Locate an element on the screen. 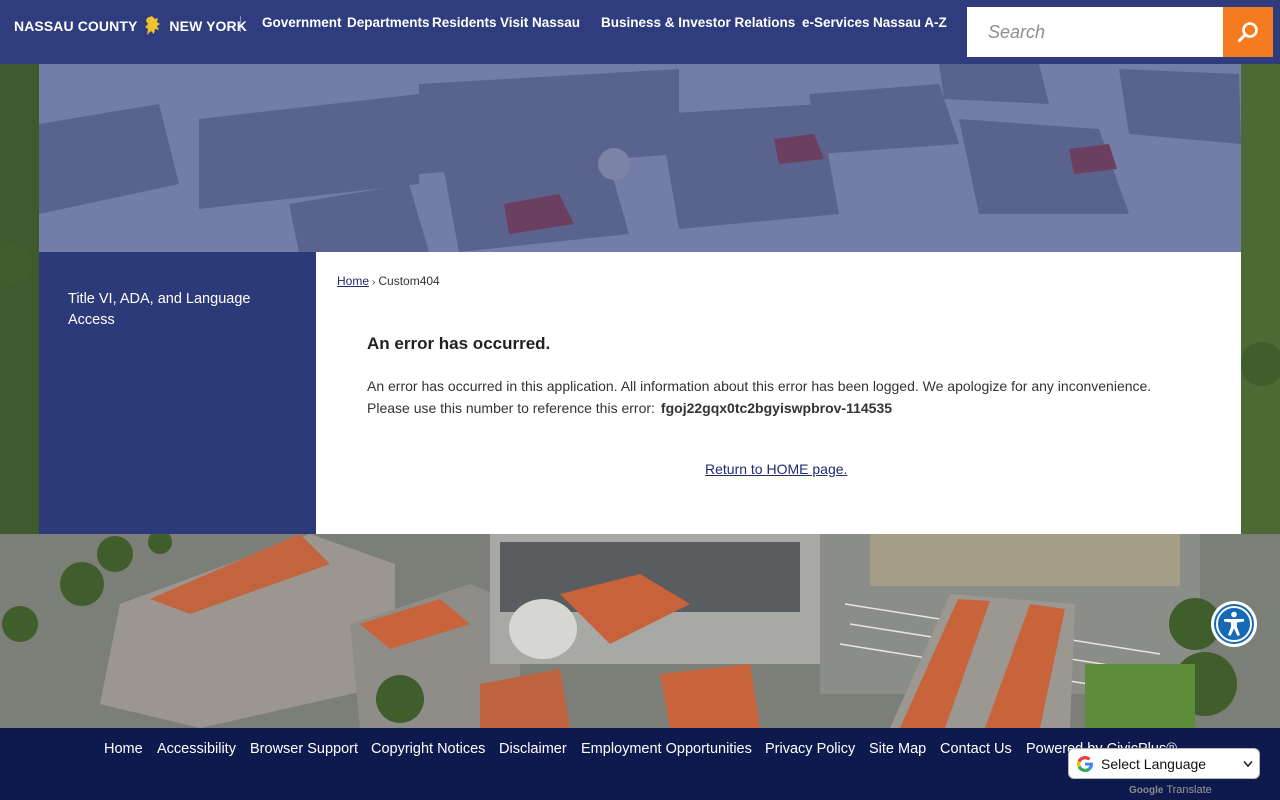 The width and height of the screenshot is (1280, 800). nav-visit-nassau: Visit Nassau is located at coordinates (540, 22).